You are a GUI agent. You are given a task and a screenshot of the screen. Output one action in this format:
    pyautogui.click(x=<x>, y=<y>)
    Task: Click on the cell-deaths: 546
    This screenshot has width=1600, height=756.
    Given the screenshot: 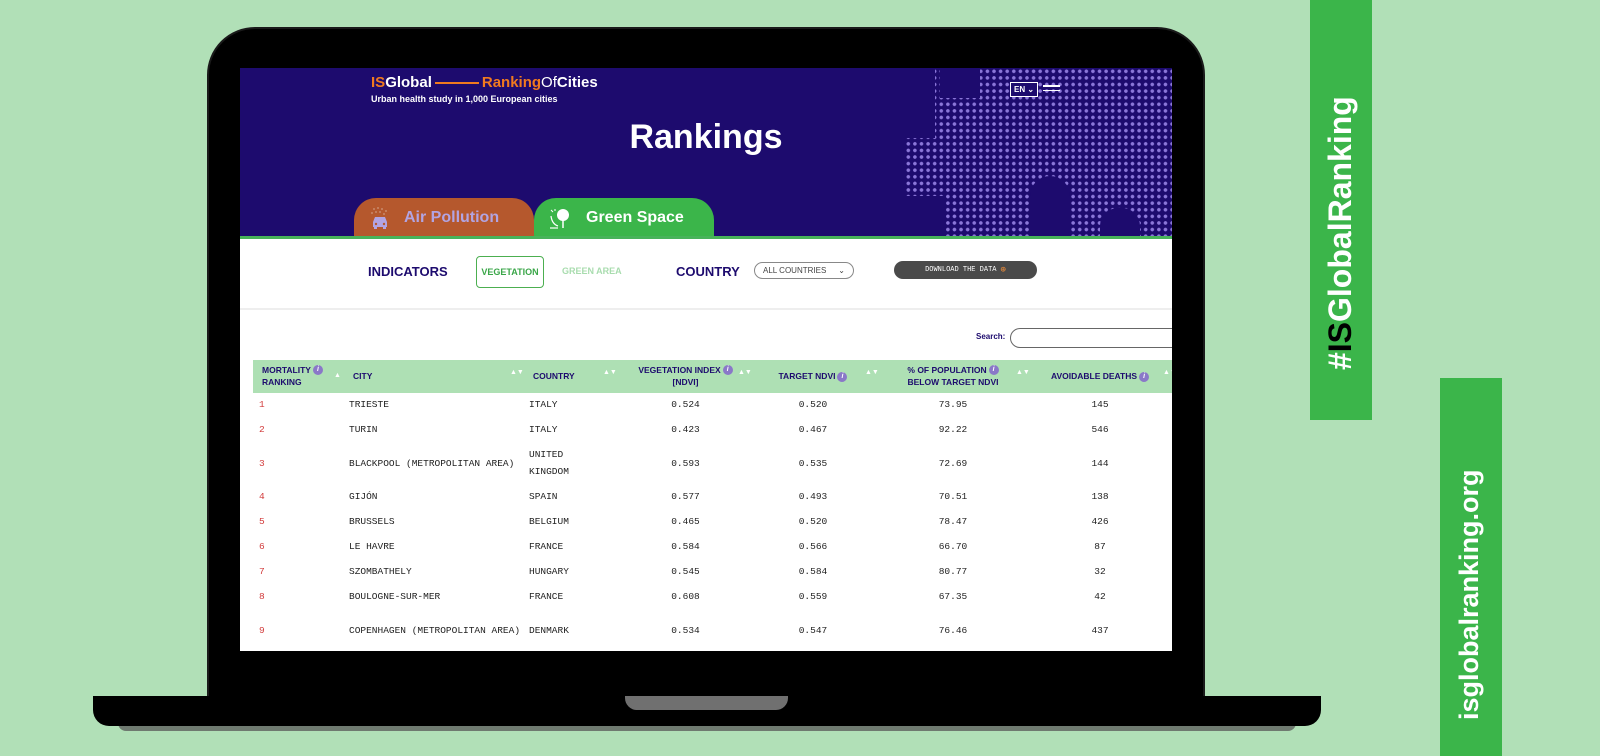 What is the action you would take?
    pyautogui.click(x=1100, y=430)
    